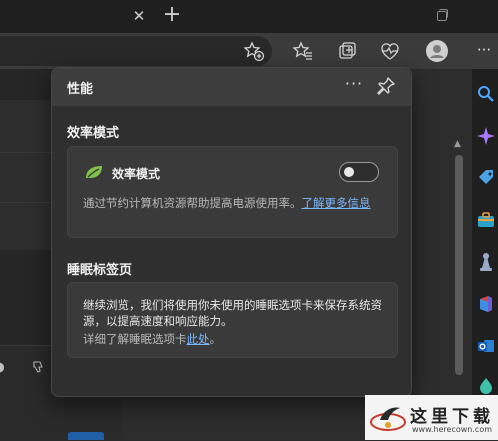 The width and height of the screenshot is (498, 441). I want to click on office-icon, so click(486, 304).